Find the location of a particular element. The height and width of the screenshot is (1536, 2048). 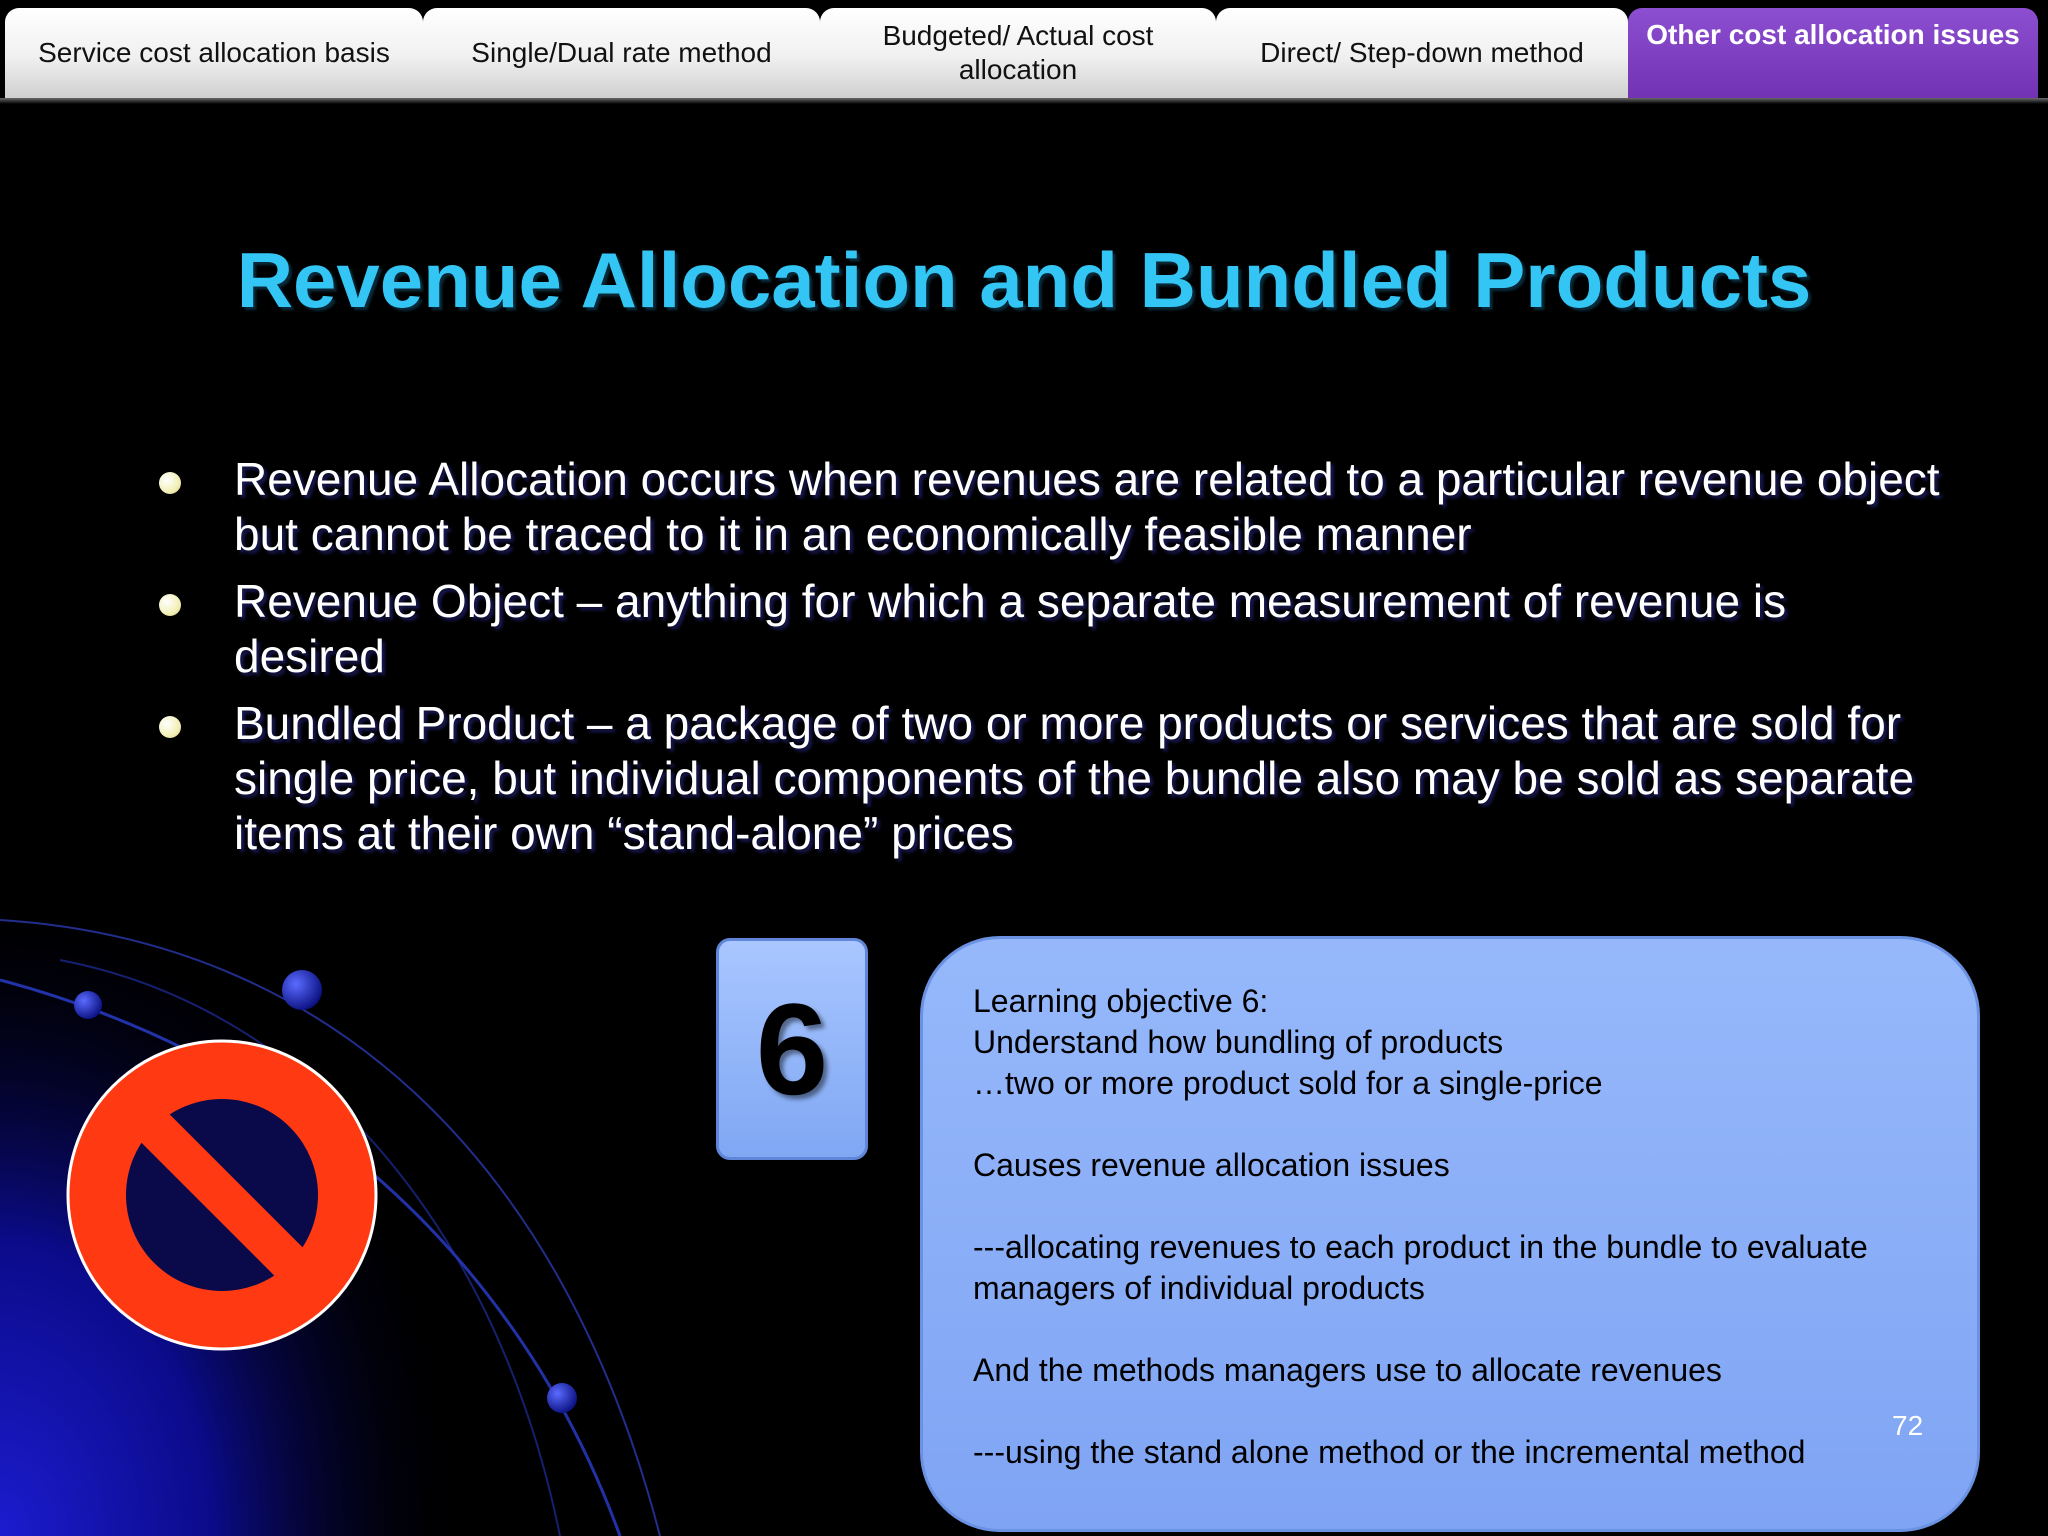

tab-label: Direct/ Step-down method is located at coordinates (1422, 52).